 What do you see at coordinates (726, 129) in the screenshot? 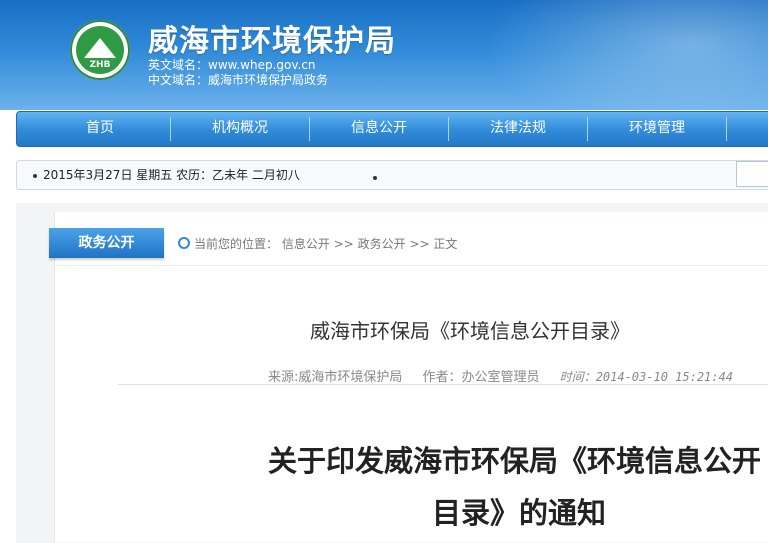
I see `nav-divider` at bounding box center [726, 129].